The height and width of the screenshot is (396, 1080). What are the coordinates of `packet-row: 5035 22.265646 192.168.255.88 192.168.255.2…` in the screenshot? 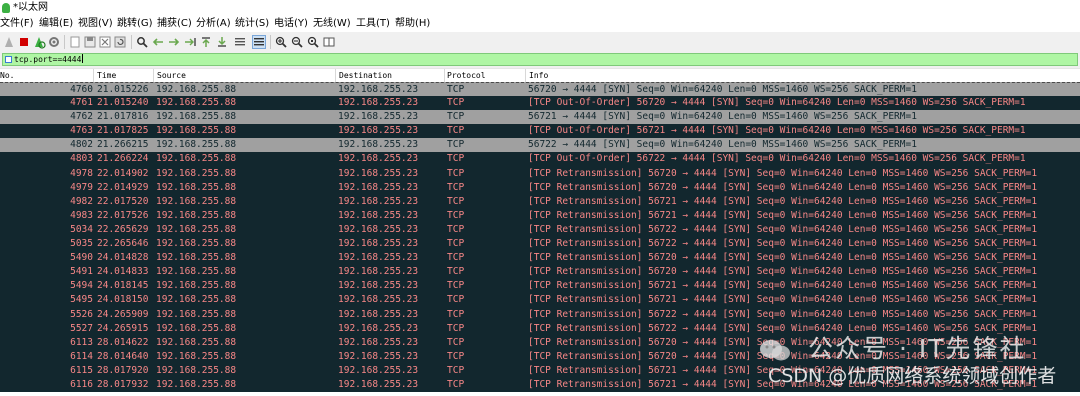 It's located at (540, 244).